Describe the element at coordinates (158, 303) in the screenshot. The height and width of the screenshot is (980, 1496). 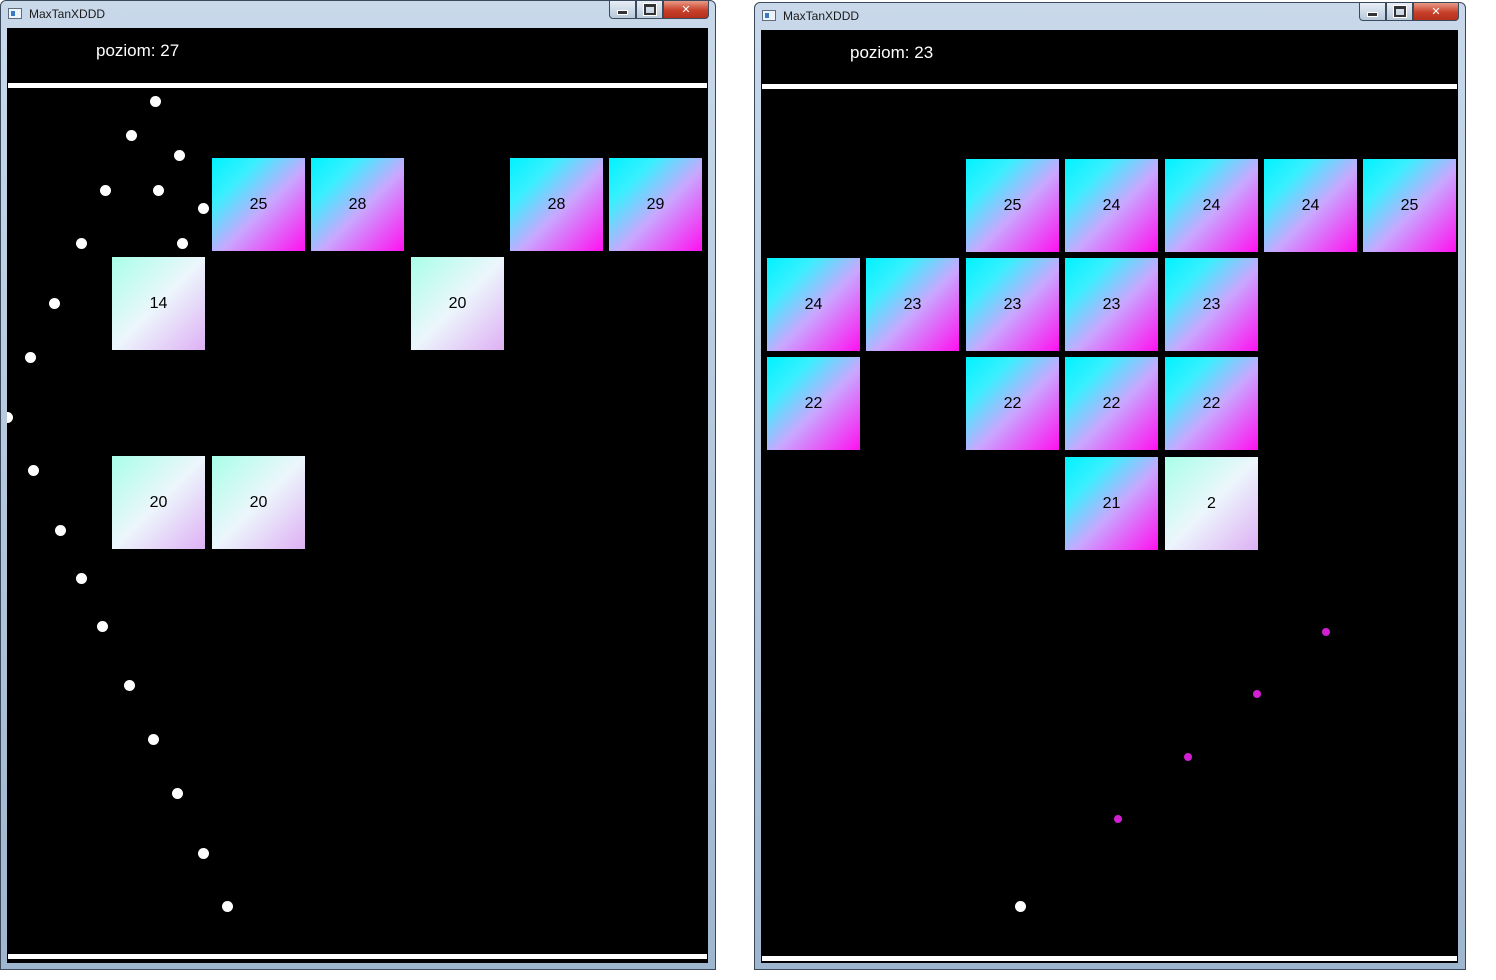
I see `brick: 14` at that location.